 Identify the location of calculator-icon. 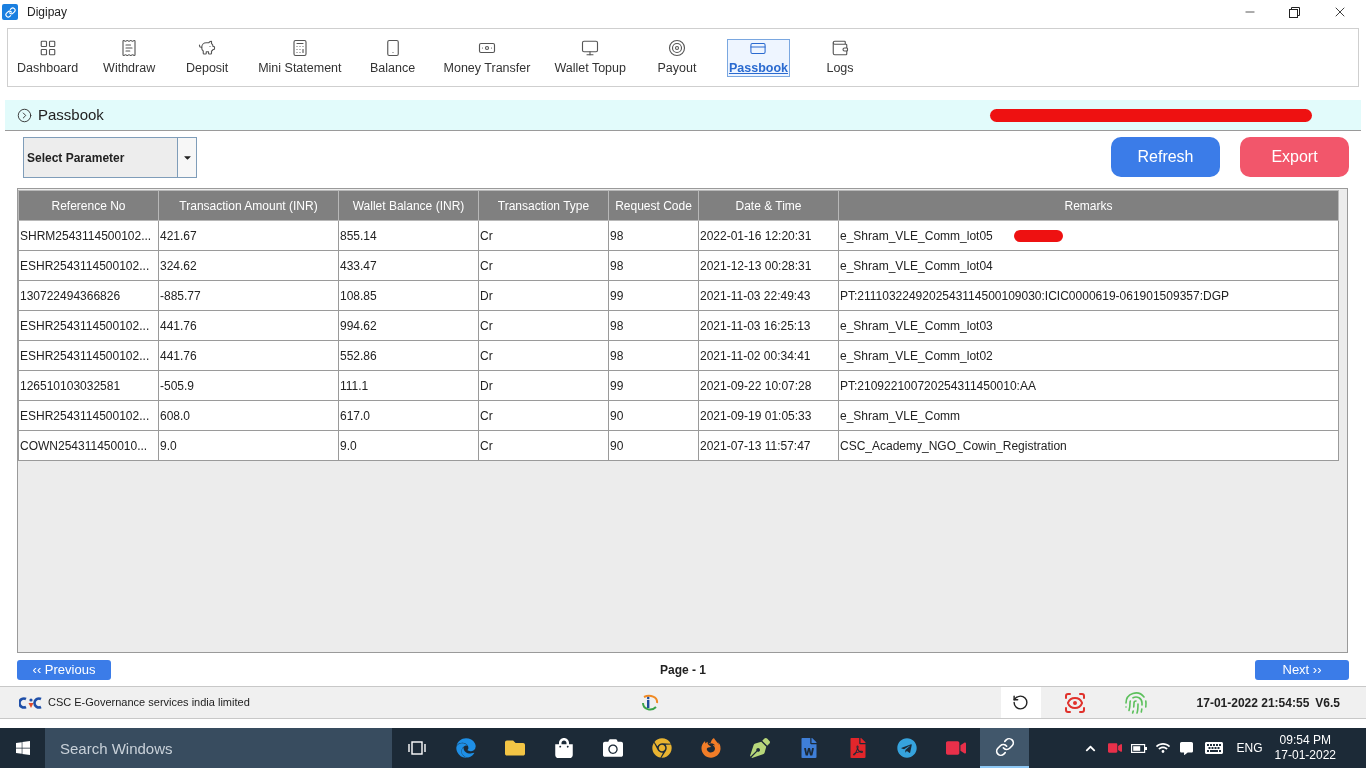
(299, 48).